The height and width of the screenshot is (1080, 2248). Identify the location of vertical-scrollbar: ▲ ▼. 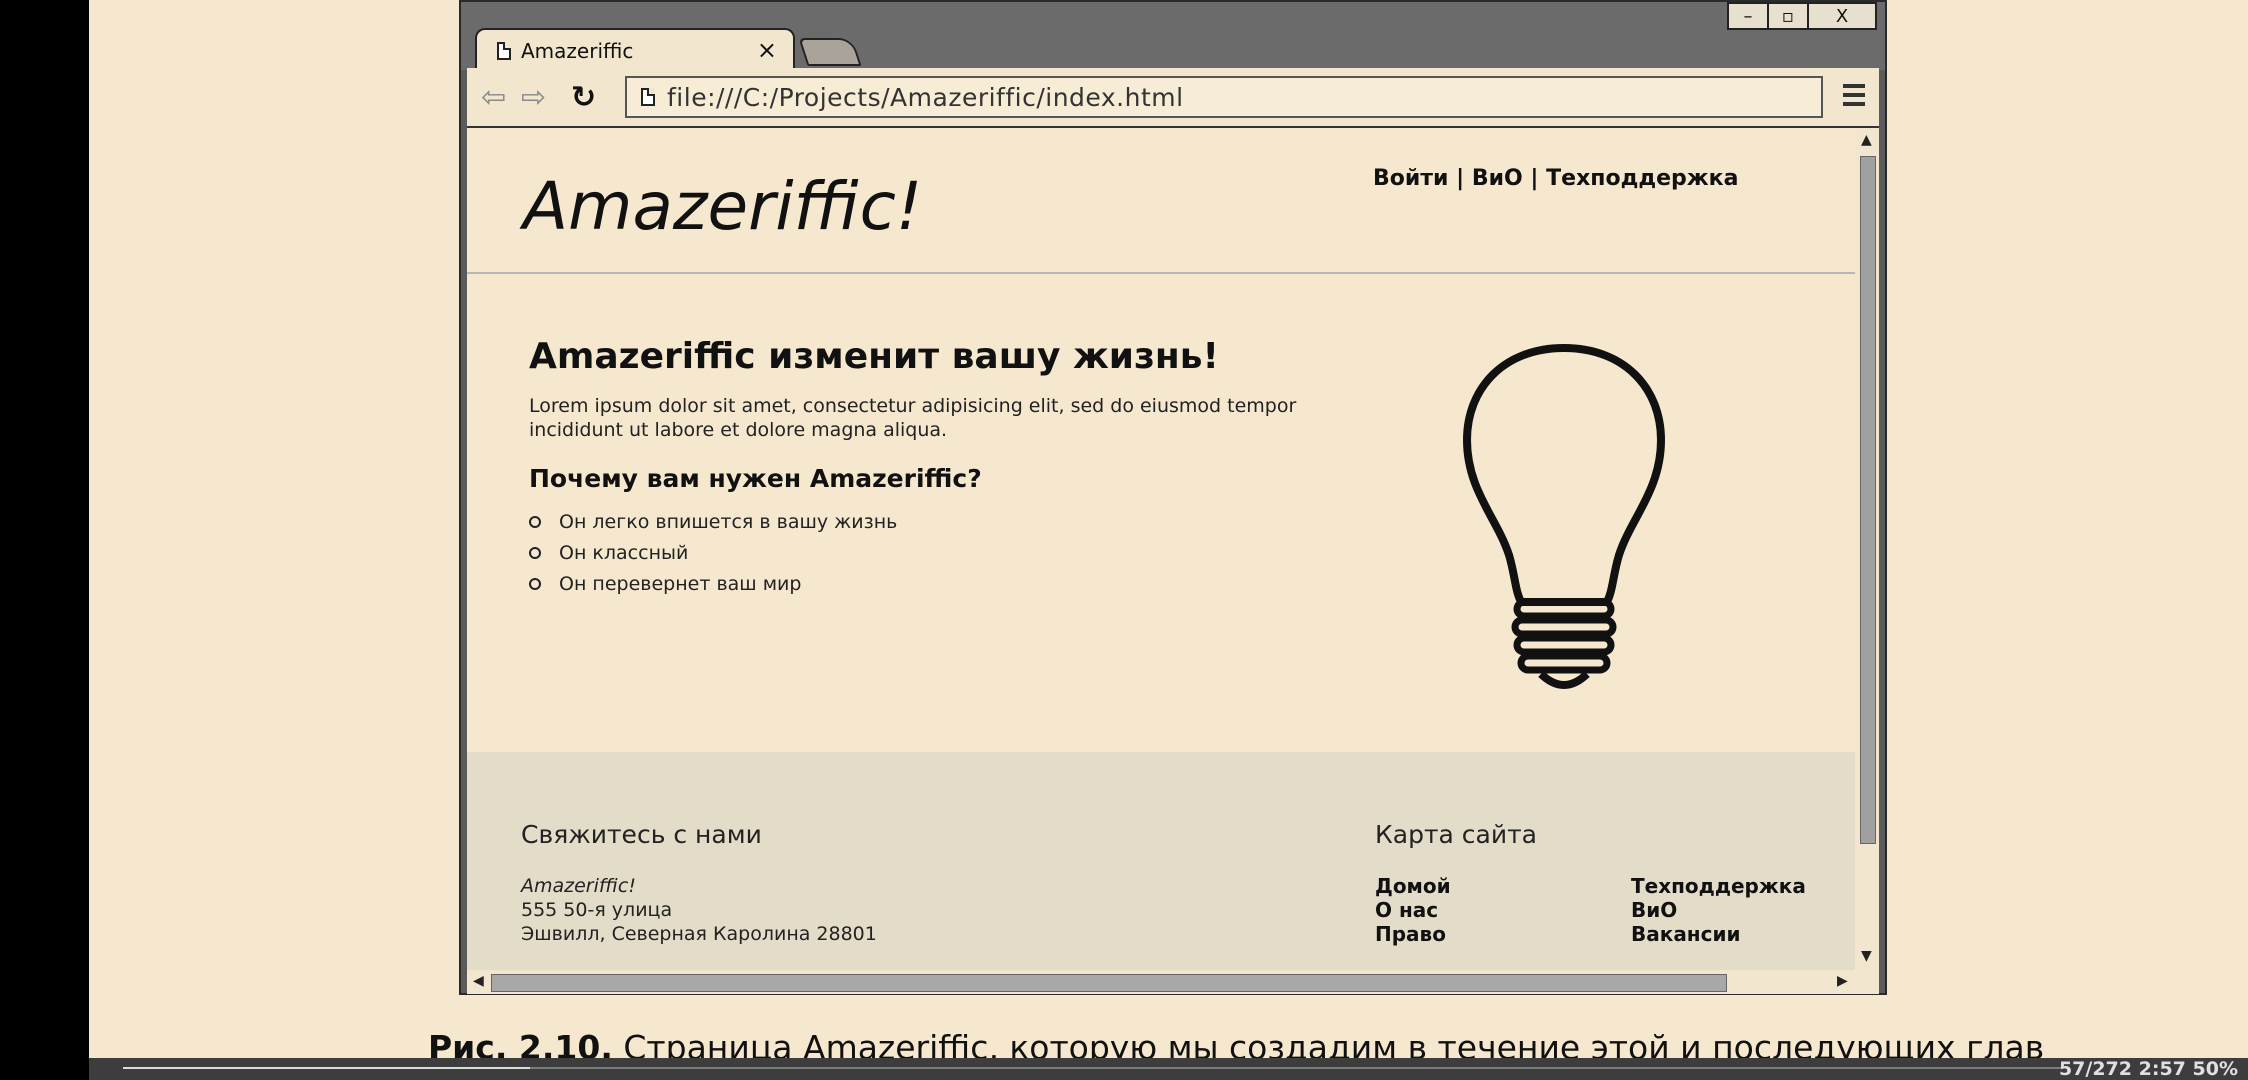
(1867, 549).